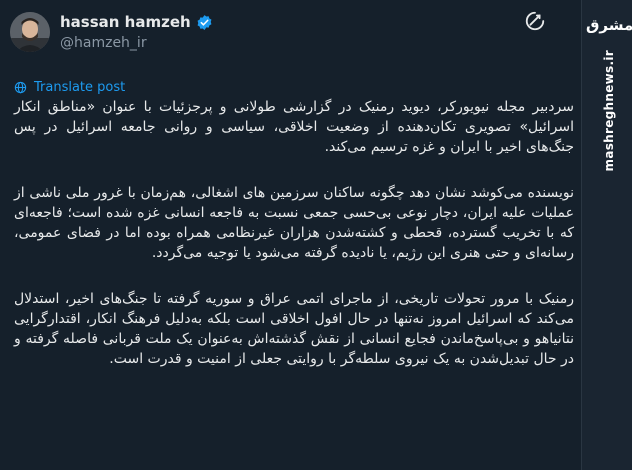 The image size is (632, 470). I want to click on avatar, so click(30, 32).